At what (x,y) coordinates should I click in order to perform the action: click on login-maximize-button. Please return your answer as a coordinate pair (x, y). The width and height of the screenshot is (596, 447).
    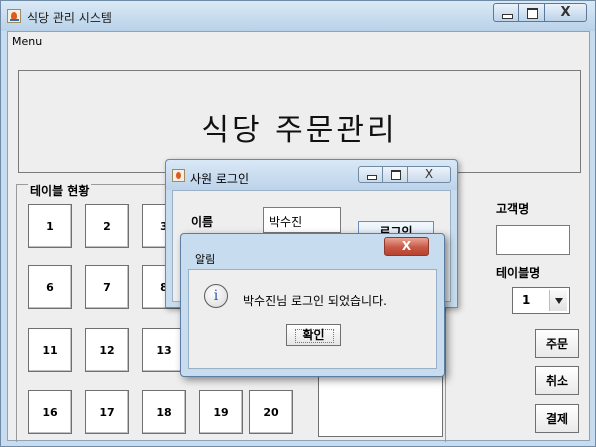
    Looking at the image, I should click on (395, 174).